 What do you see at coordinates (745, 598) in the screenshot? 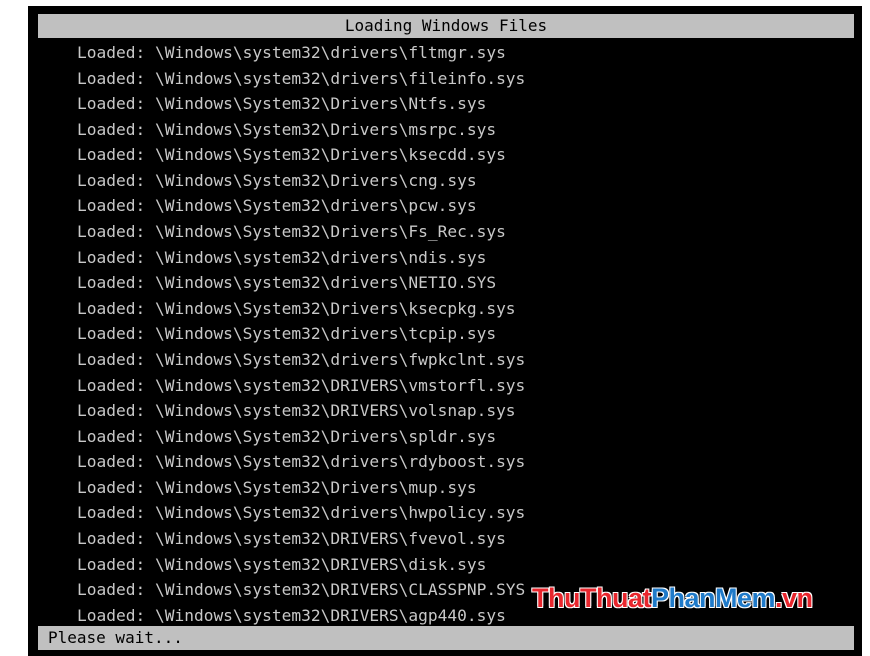
I see `watermark-part: Mem` at bounding box center [745, 598].